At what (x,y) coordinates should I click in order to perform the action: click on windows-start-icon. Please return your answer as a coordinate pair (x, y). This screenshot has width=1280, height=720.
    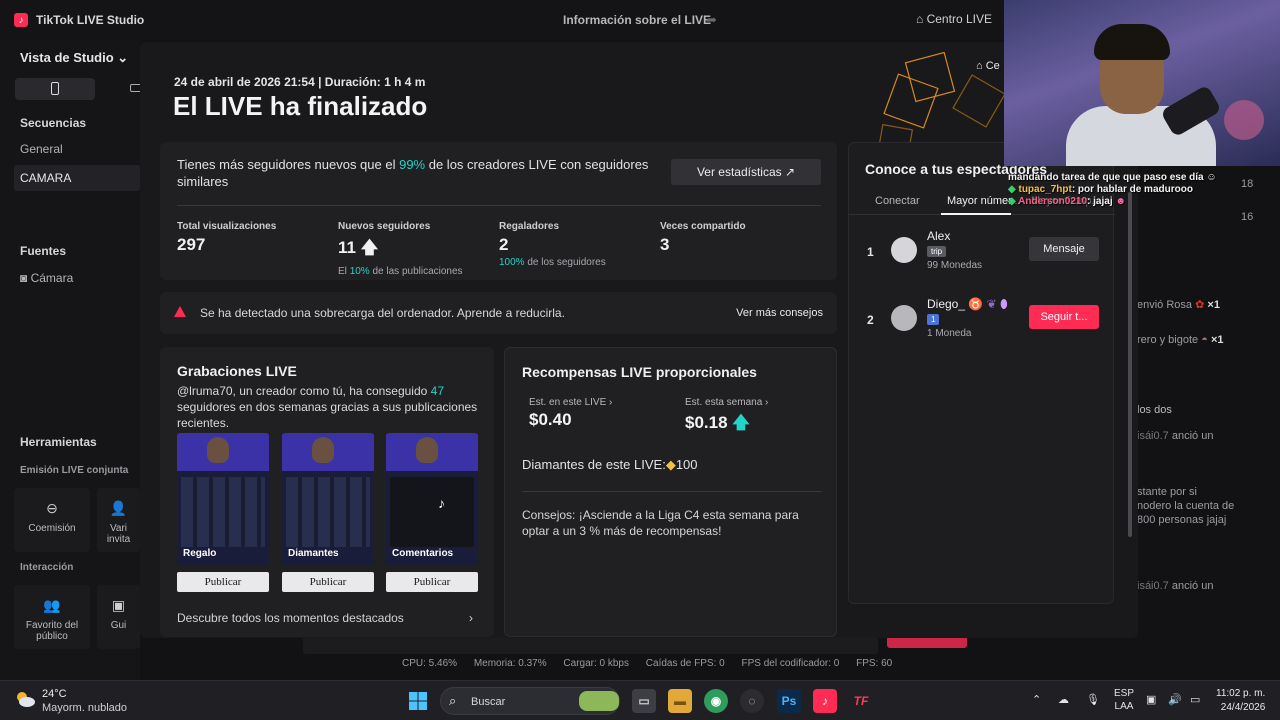
    Looking at the image, I should click on (418, 701).